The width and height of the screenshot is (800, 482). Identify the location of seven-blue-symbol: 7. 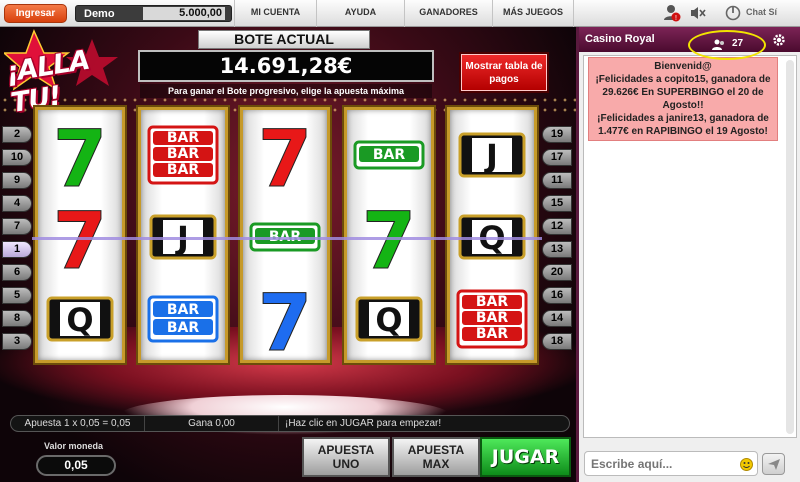
(284, 320).